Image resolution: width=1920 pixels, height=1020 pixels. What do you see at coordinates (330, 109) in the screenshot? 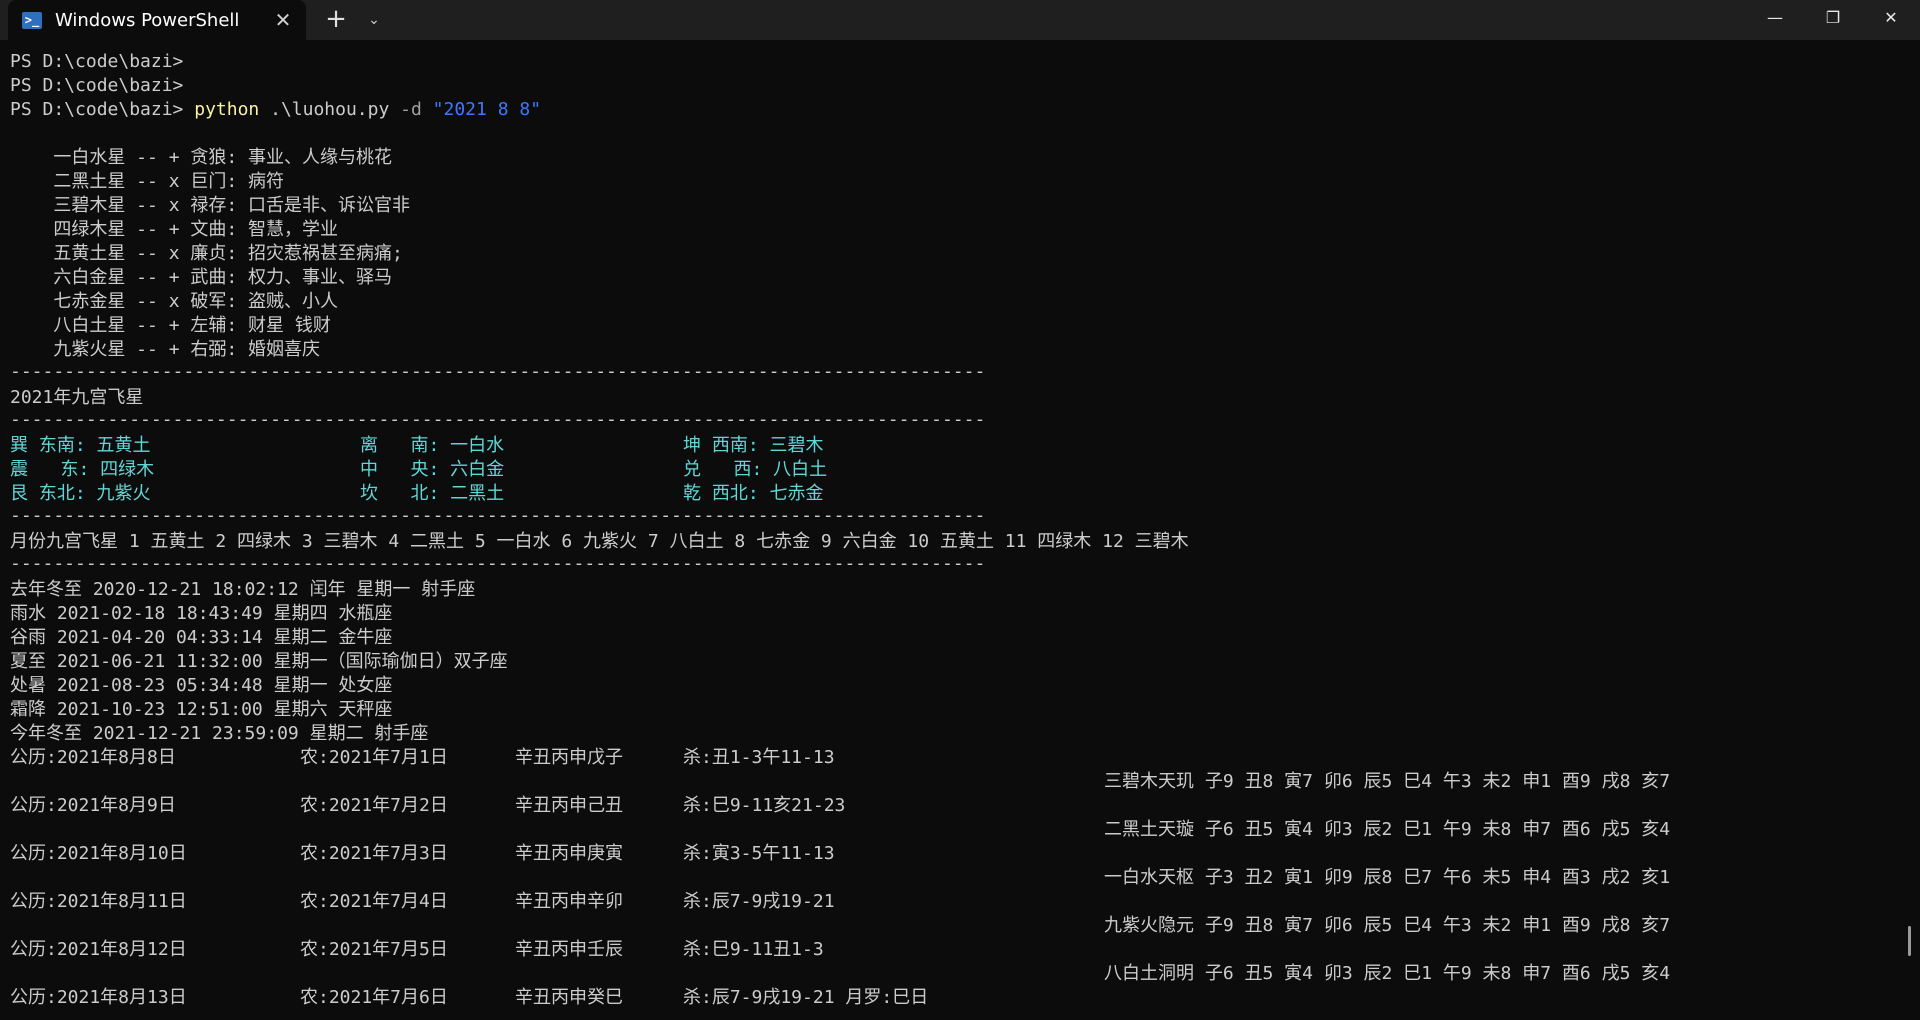
I see `command-args: .\luohou.py` at bounding box center [330, 109].